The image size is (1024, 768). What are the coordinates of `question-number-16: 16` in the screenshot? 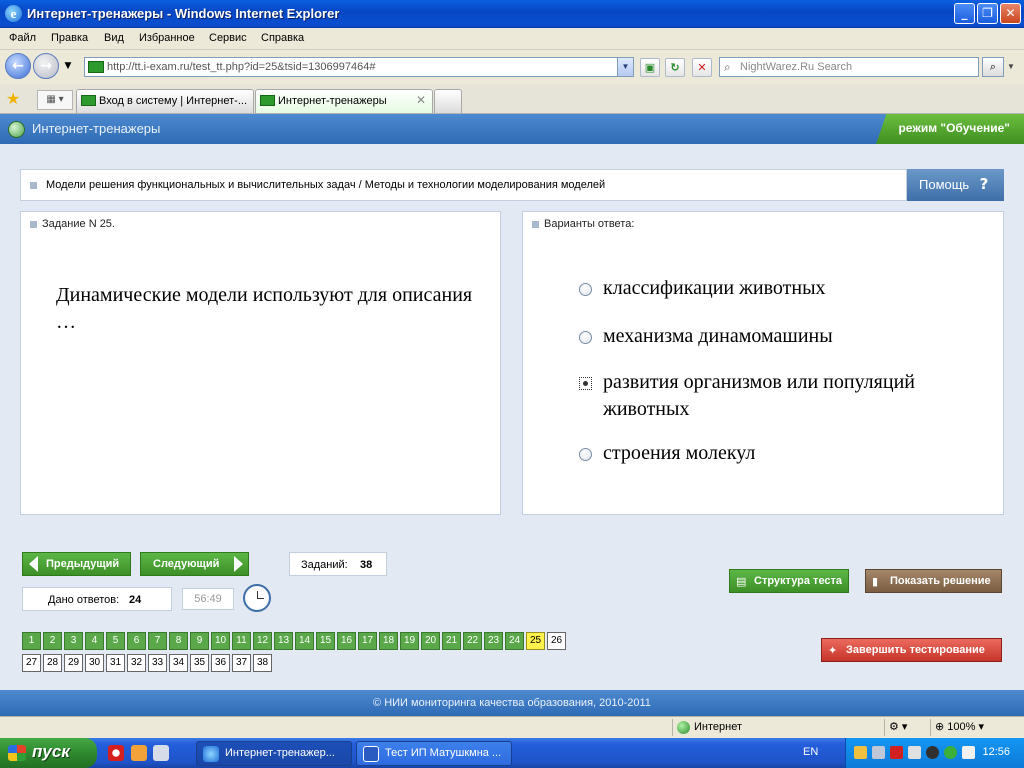 It's located at (346, 641).